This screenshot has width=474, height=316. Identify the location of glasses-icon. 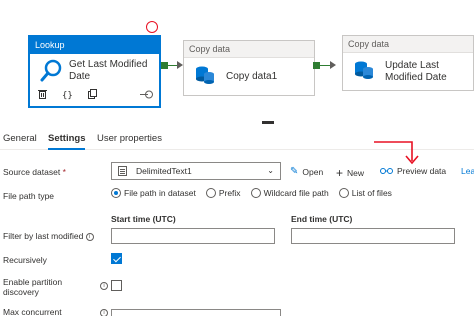
(386, 171).